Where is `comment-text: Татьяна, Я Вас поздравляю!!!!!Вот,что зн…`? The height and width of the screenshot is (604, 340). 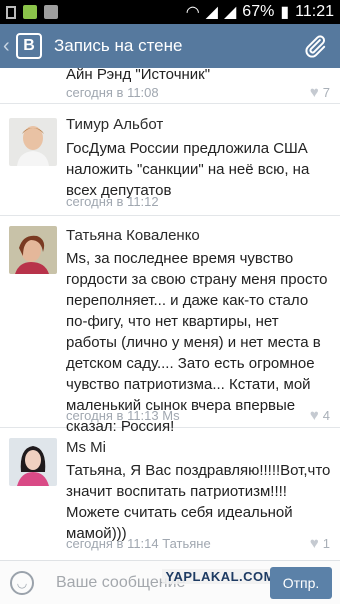
comment-text: Татьяна, Я Вас поздравляю!!!!!Вот,что зн… is located at coordinates (198, 502).